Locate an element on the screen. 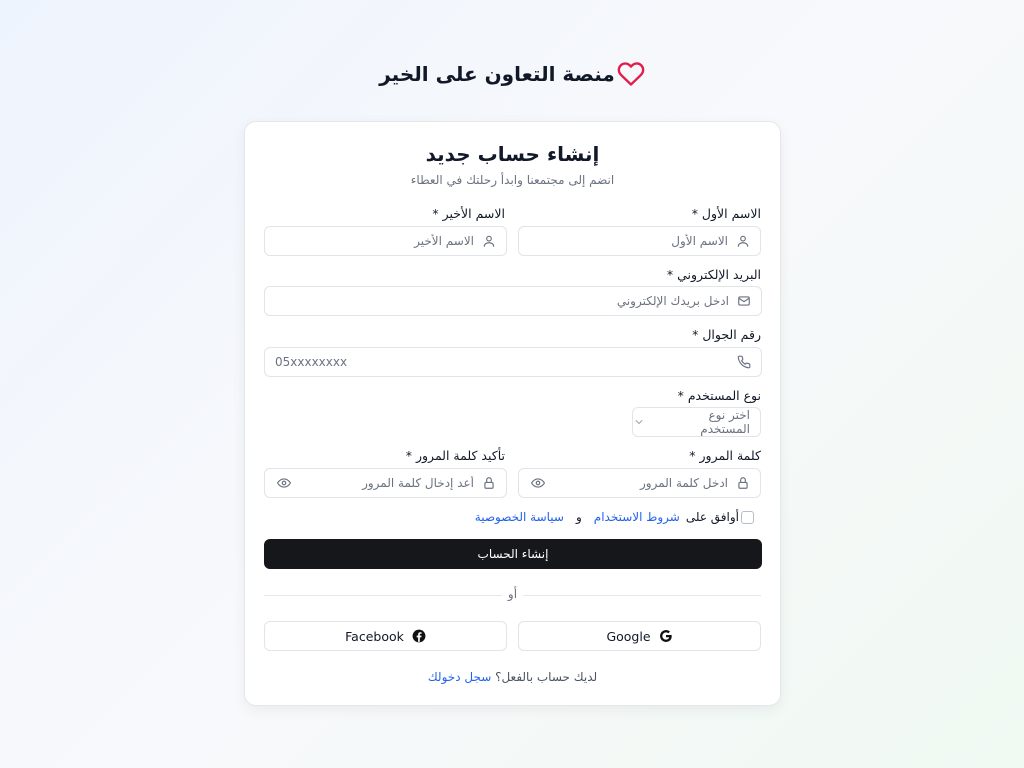 The height and width of the screenshot is (768, 1024). login-link: سجل دخولك is located at coordinates (459, 677).